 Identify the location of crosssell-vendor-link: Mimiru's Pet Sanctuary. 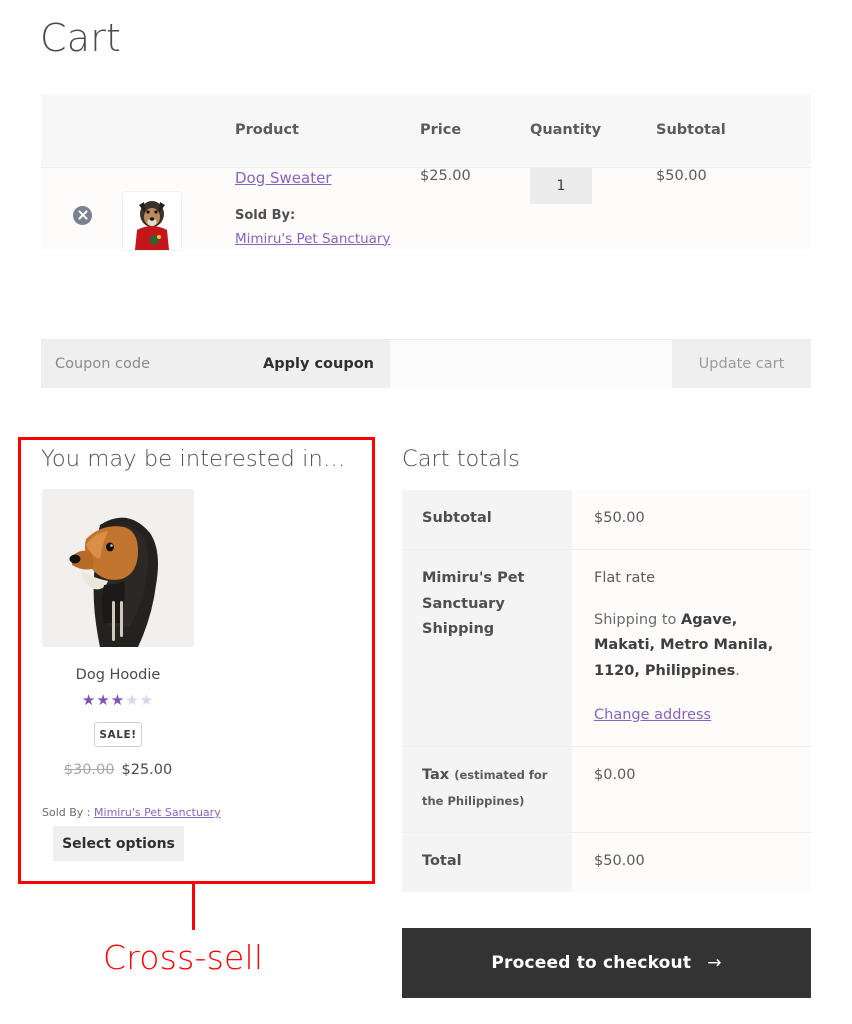
(157, 812).